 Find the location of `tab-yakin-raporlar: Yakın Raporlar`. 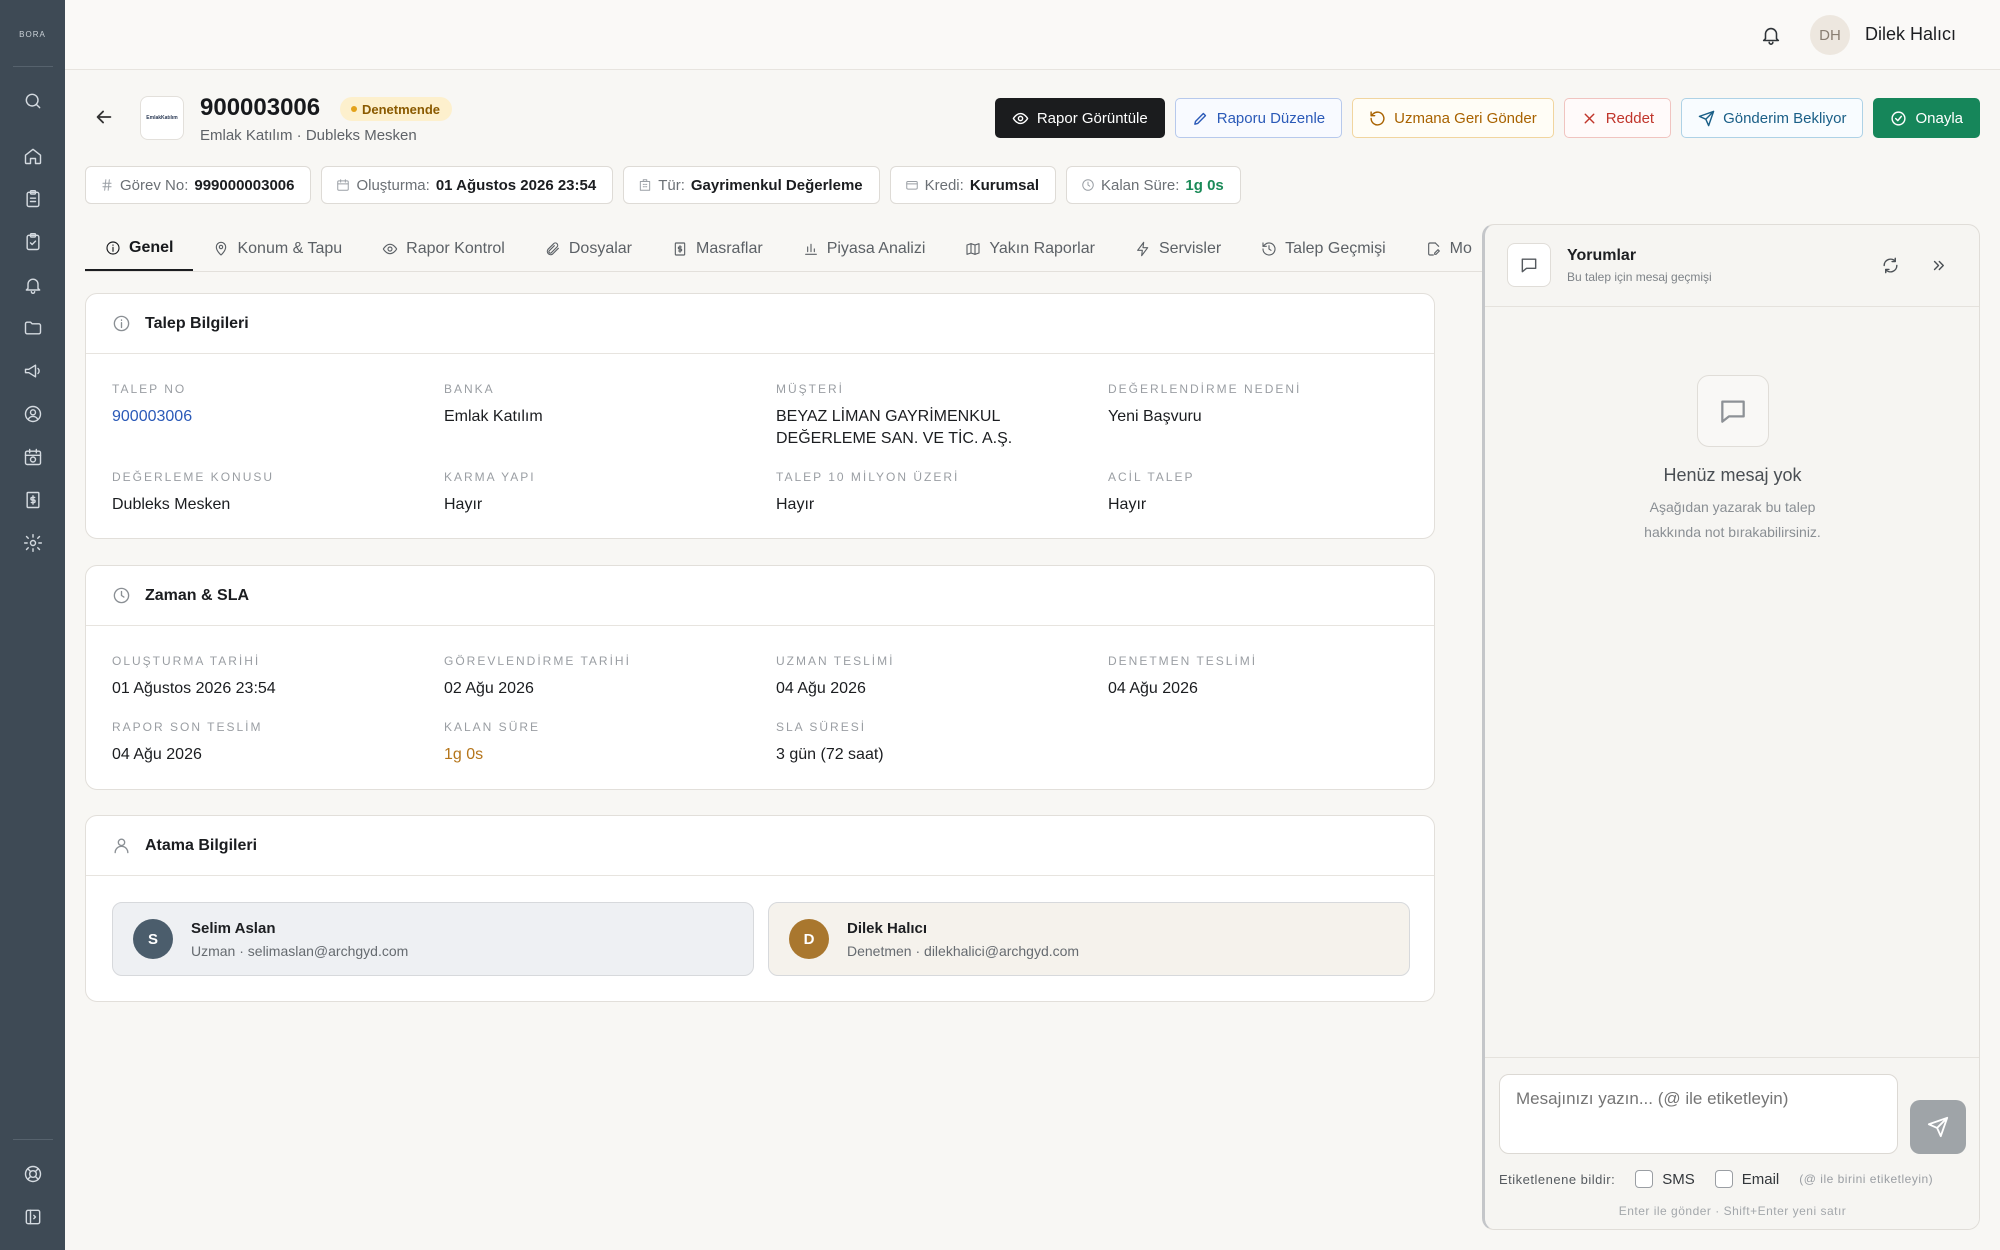

tab-yakin-raporlar: Yakın Raporlar is located at coordinates (1030, 248).